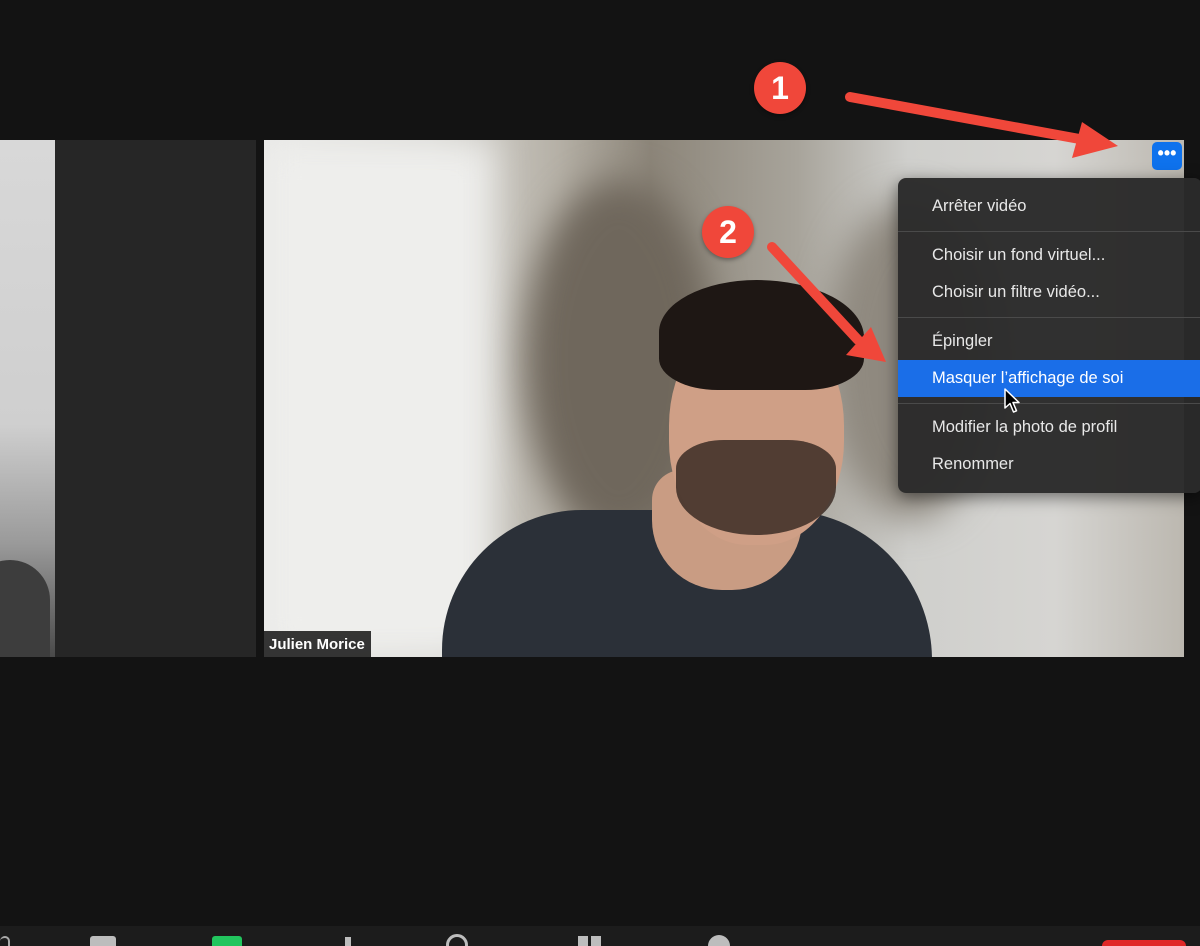 This screenshot has height=946, width=1200. I want to click on person-hair, so click(761, 335).